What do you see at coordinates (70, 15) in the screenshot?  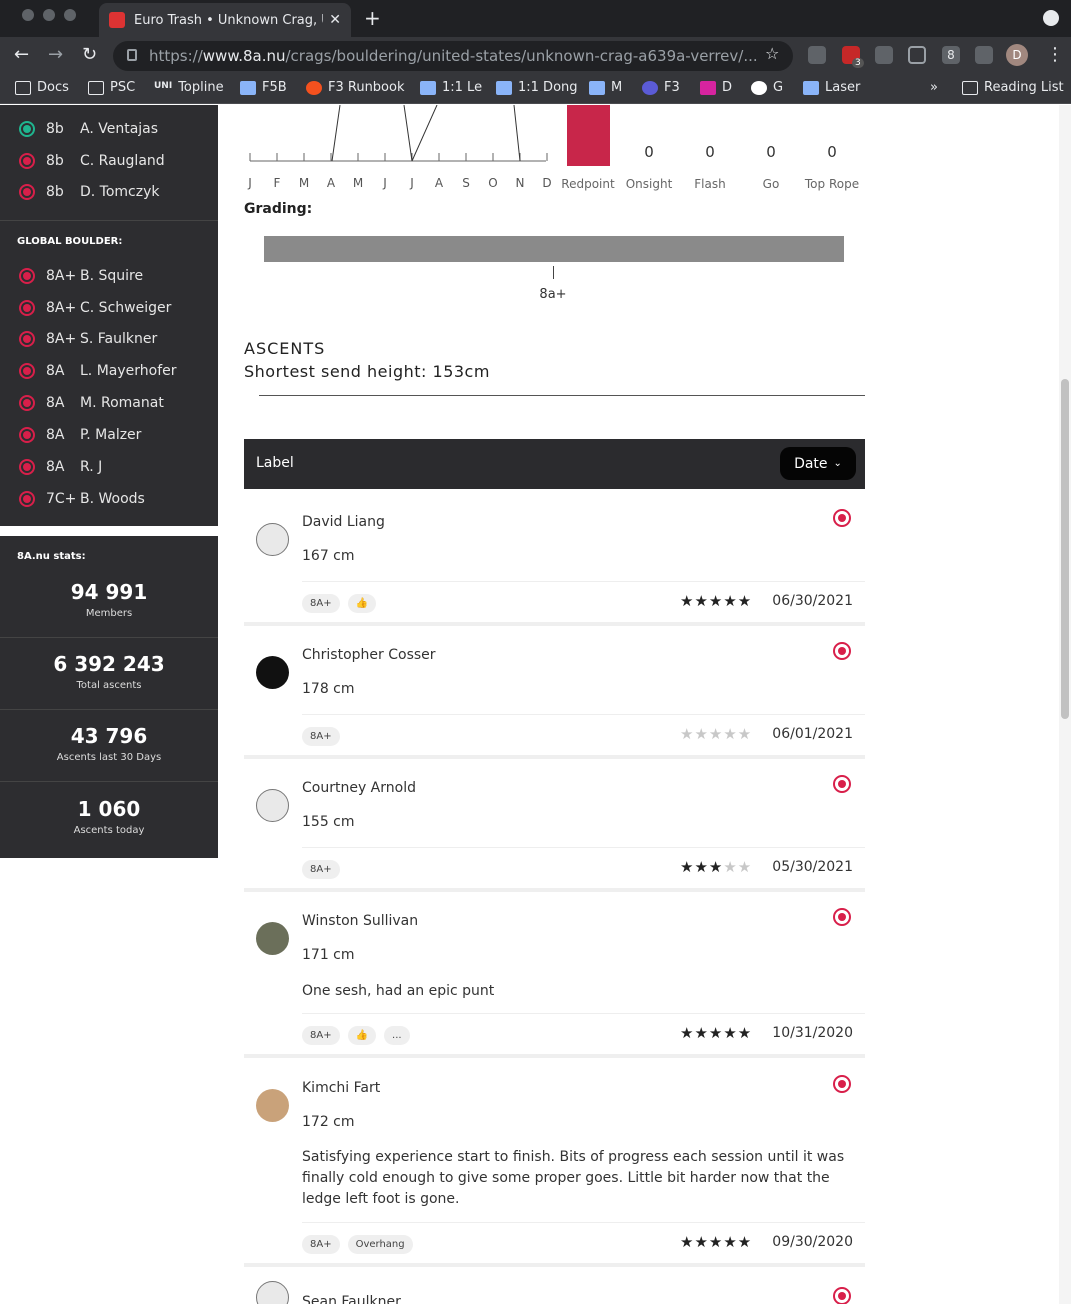 I see `window-maximize-button` at bounding box center [70, 15].